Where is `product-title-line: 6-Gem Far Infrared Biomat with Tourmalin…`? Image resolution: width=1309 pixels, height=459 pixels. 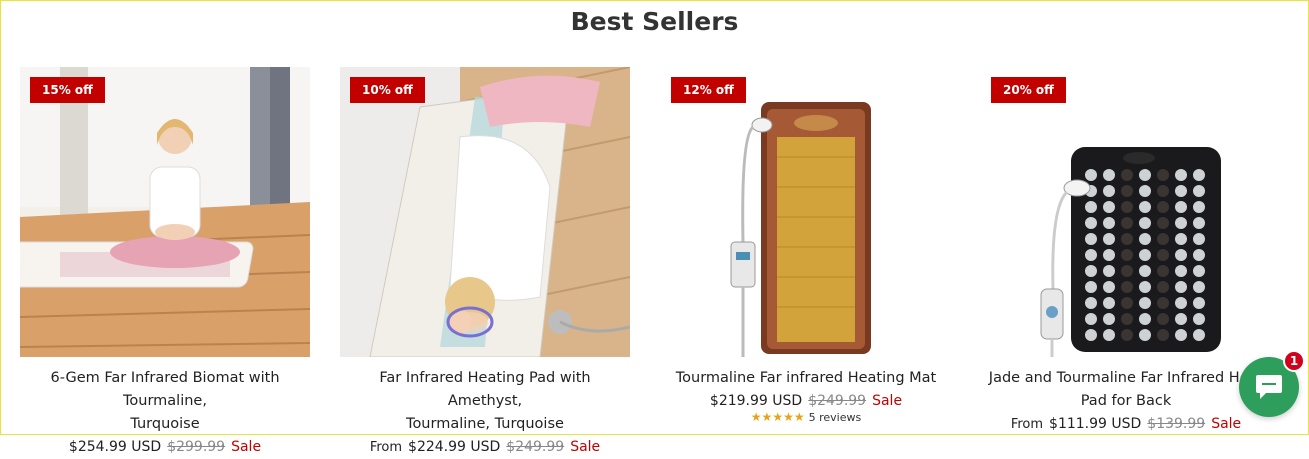
product-title-line: 6-Gem Far Infrared Biomat with Tourmalin… is located at coordinates (165, 390).